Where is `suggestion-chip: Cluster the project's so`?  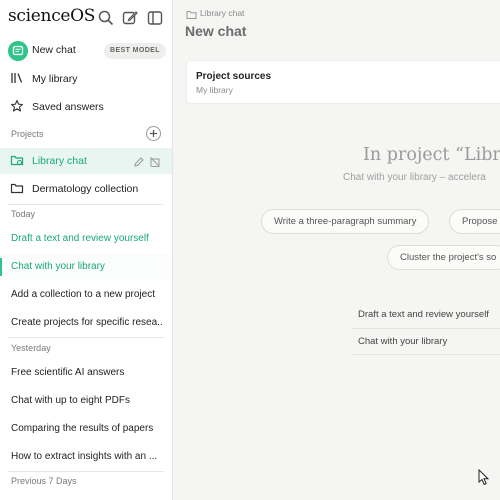 suggestion-chip: Cluster the project's so is located at coordinates (443, 257).